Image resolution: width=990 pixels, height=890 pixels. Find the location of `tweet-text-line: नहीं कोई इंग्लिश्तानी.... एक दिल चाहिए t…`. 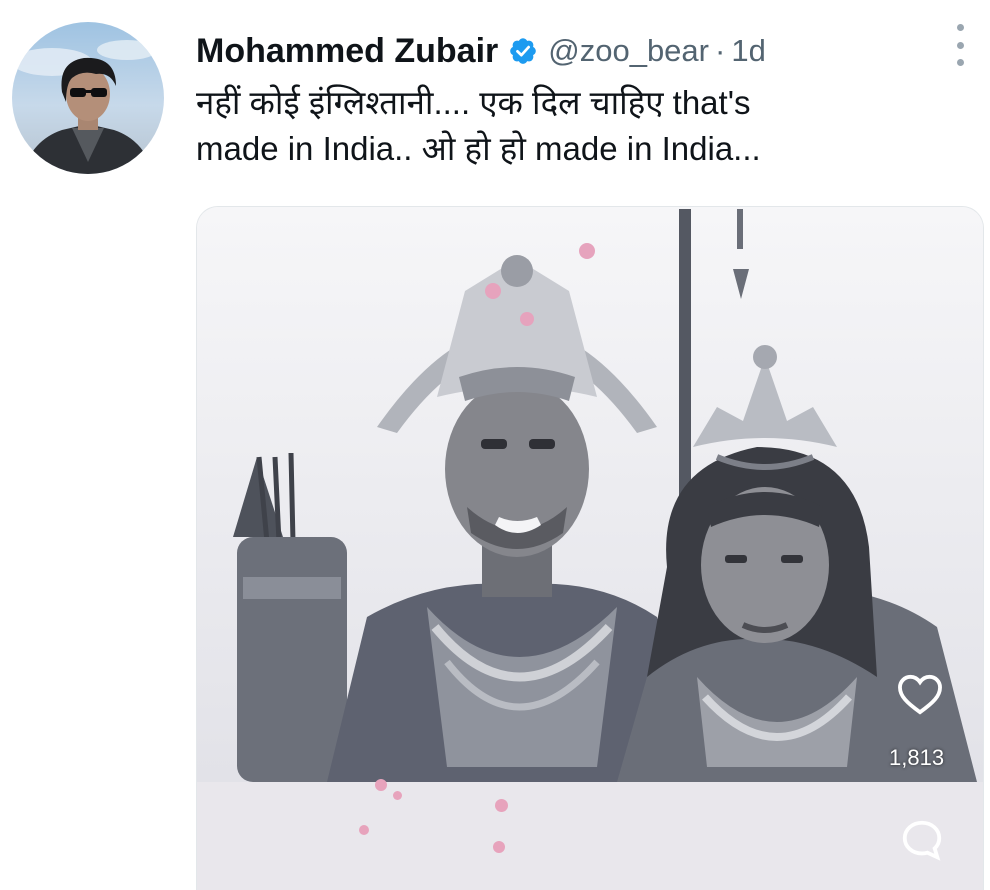

tweet-text-line: नहीं कोई इंग्लिश्तानी.... एक दिल चाहिए t… is located at coordinates (473, 102).